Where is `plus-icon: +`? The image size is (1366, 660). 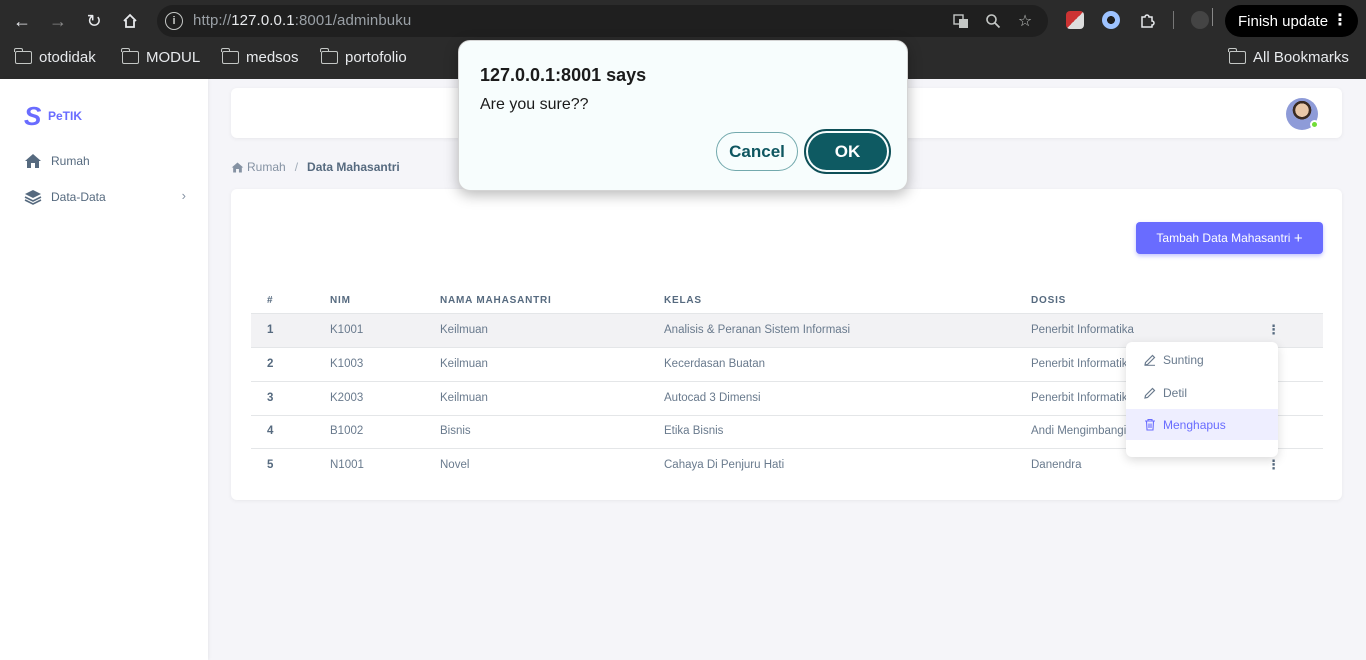
plus-icon: + is located at coordinates (1298, 238).